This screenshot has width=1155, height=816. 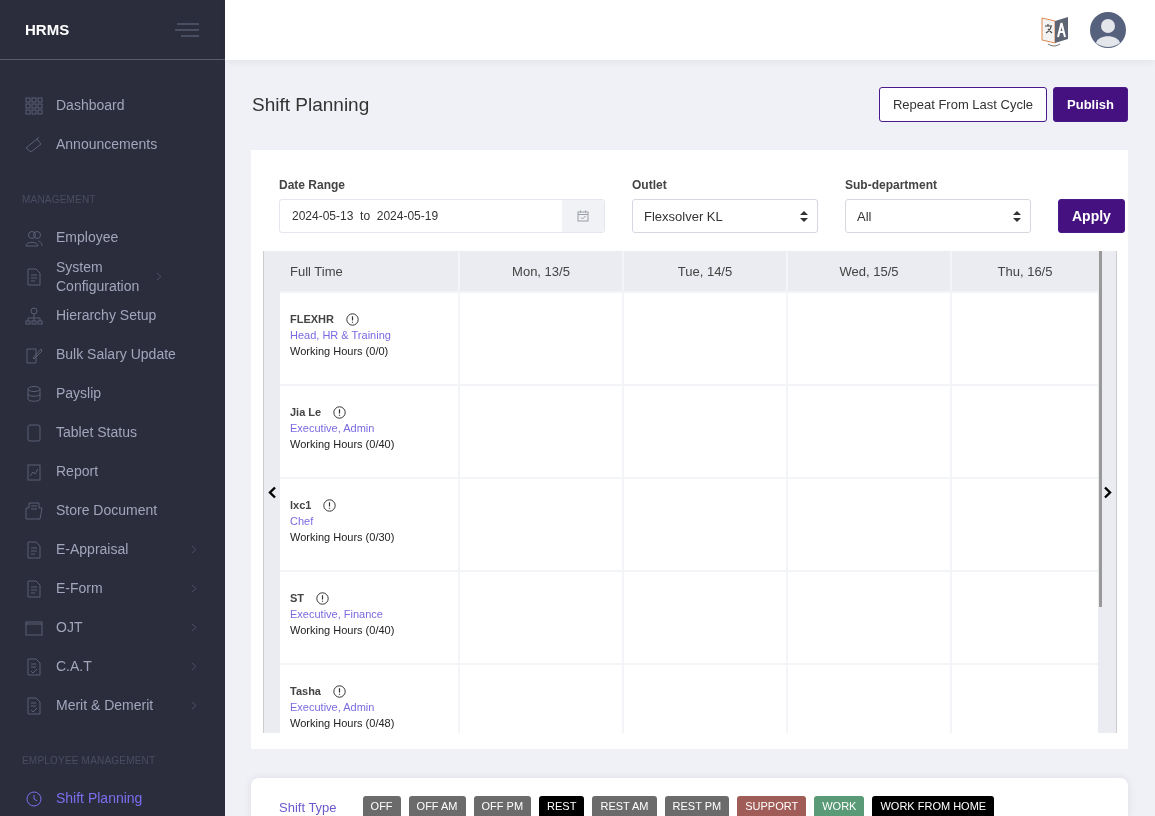 What do you see at coordinates (112, 471) in the screenshot?
I see `sidebar-item: Report` at bounding box center [112, 471].